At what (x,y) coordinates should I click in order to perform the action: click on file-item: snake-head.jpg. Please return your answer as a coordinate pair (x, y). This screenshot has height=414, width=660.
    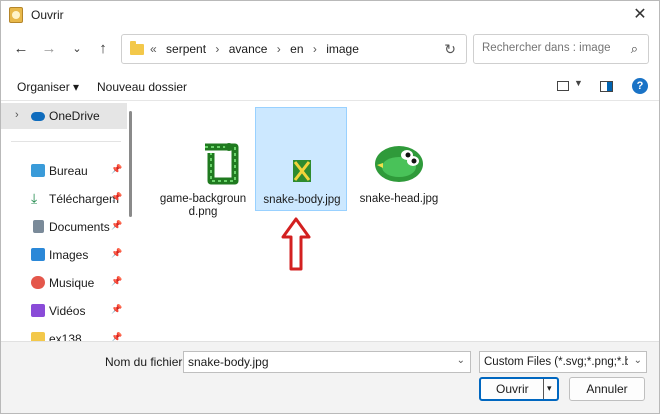
    Looking at the image, I should click on (399, 159).